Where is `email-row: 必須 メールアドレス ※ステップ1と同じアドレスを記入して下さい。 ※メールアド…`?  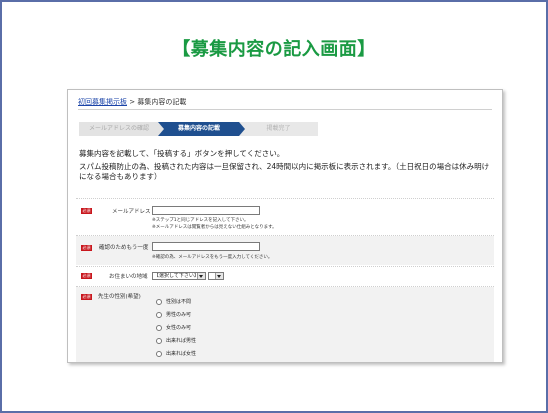 email-row: 必須 メールアドレス ※ステップ1と同じアドレスを記入して下さい。 ※メールアド… is located at coordinates (285, 217).